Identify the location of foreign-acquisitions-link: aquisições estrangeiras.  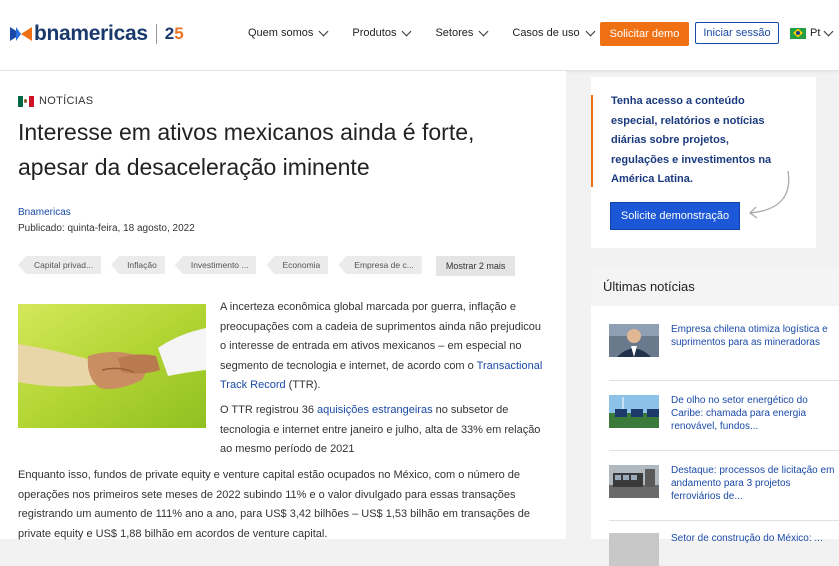
(375, 410).